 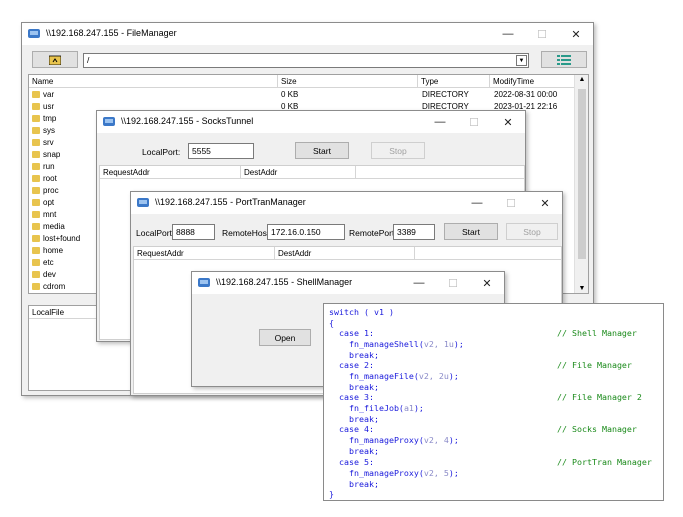 I want to click on file-row: var 0 KB DIRECTORY 2022-08-31 00:00, so click(x=301, y=95).